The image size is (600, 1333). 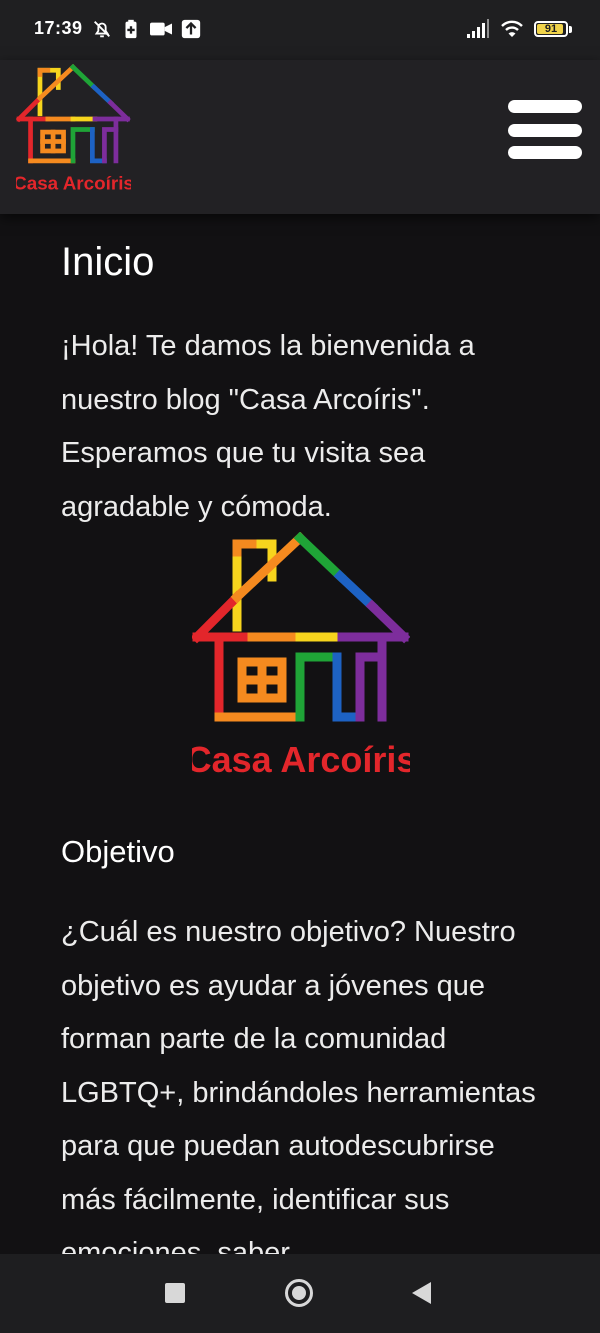 I want to click on site-logo: Casa Arcoíris, so click(x=73, y=130).